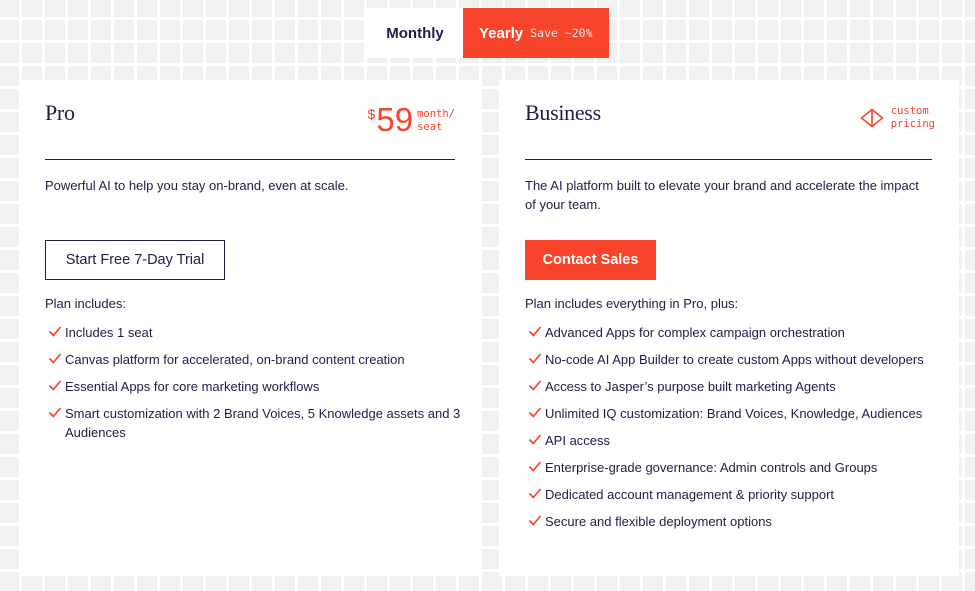 The height and width of the screenshot is (591, 975). What do you see at coordinates (561, 33) in the screenshot?
I see `yearly-save-badge: Save ~20%` at bounding box center [561, 33].